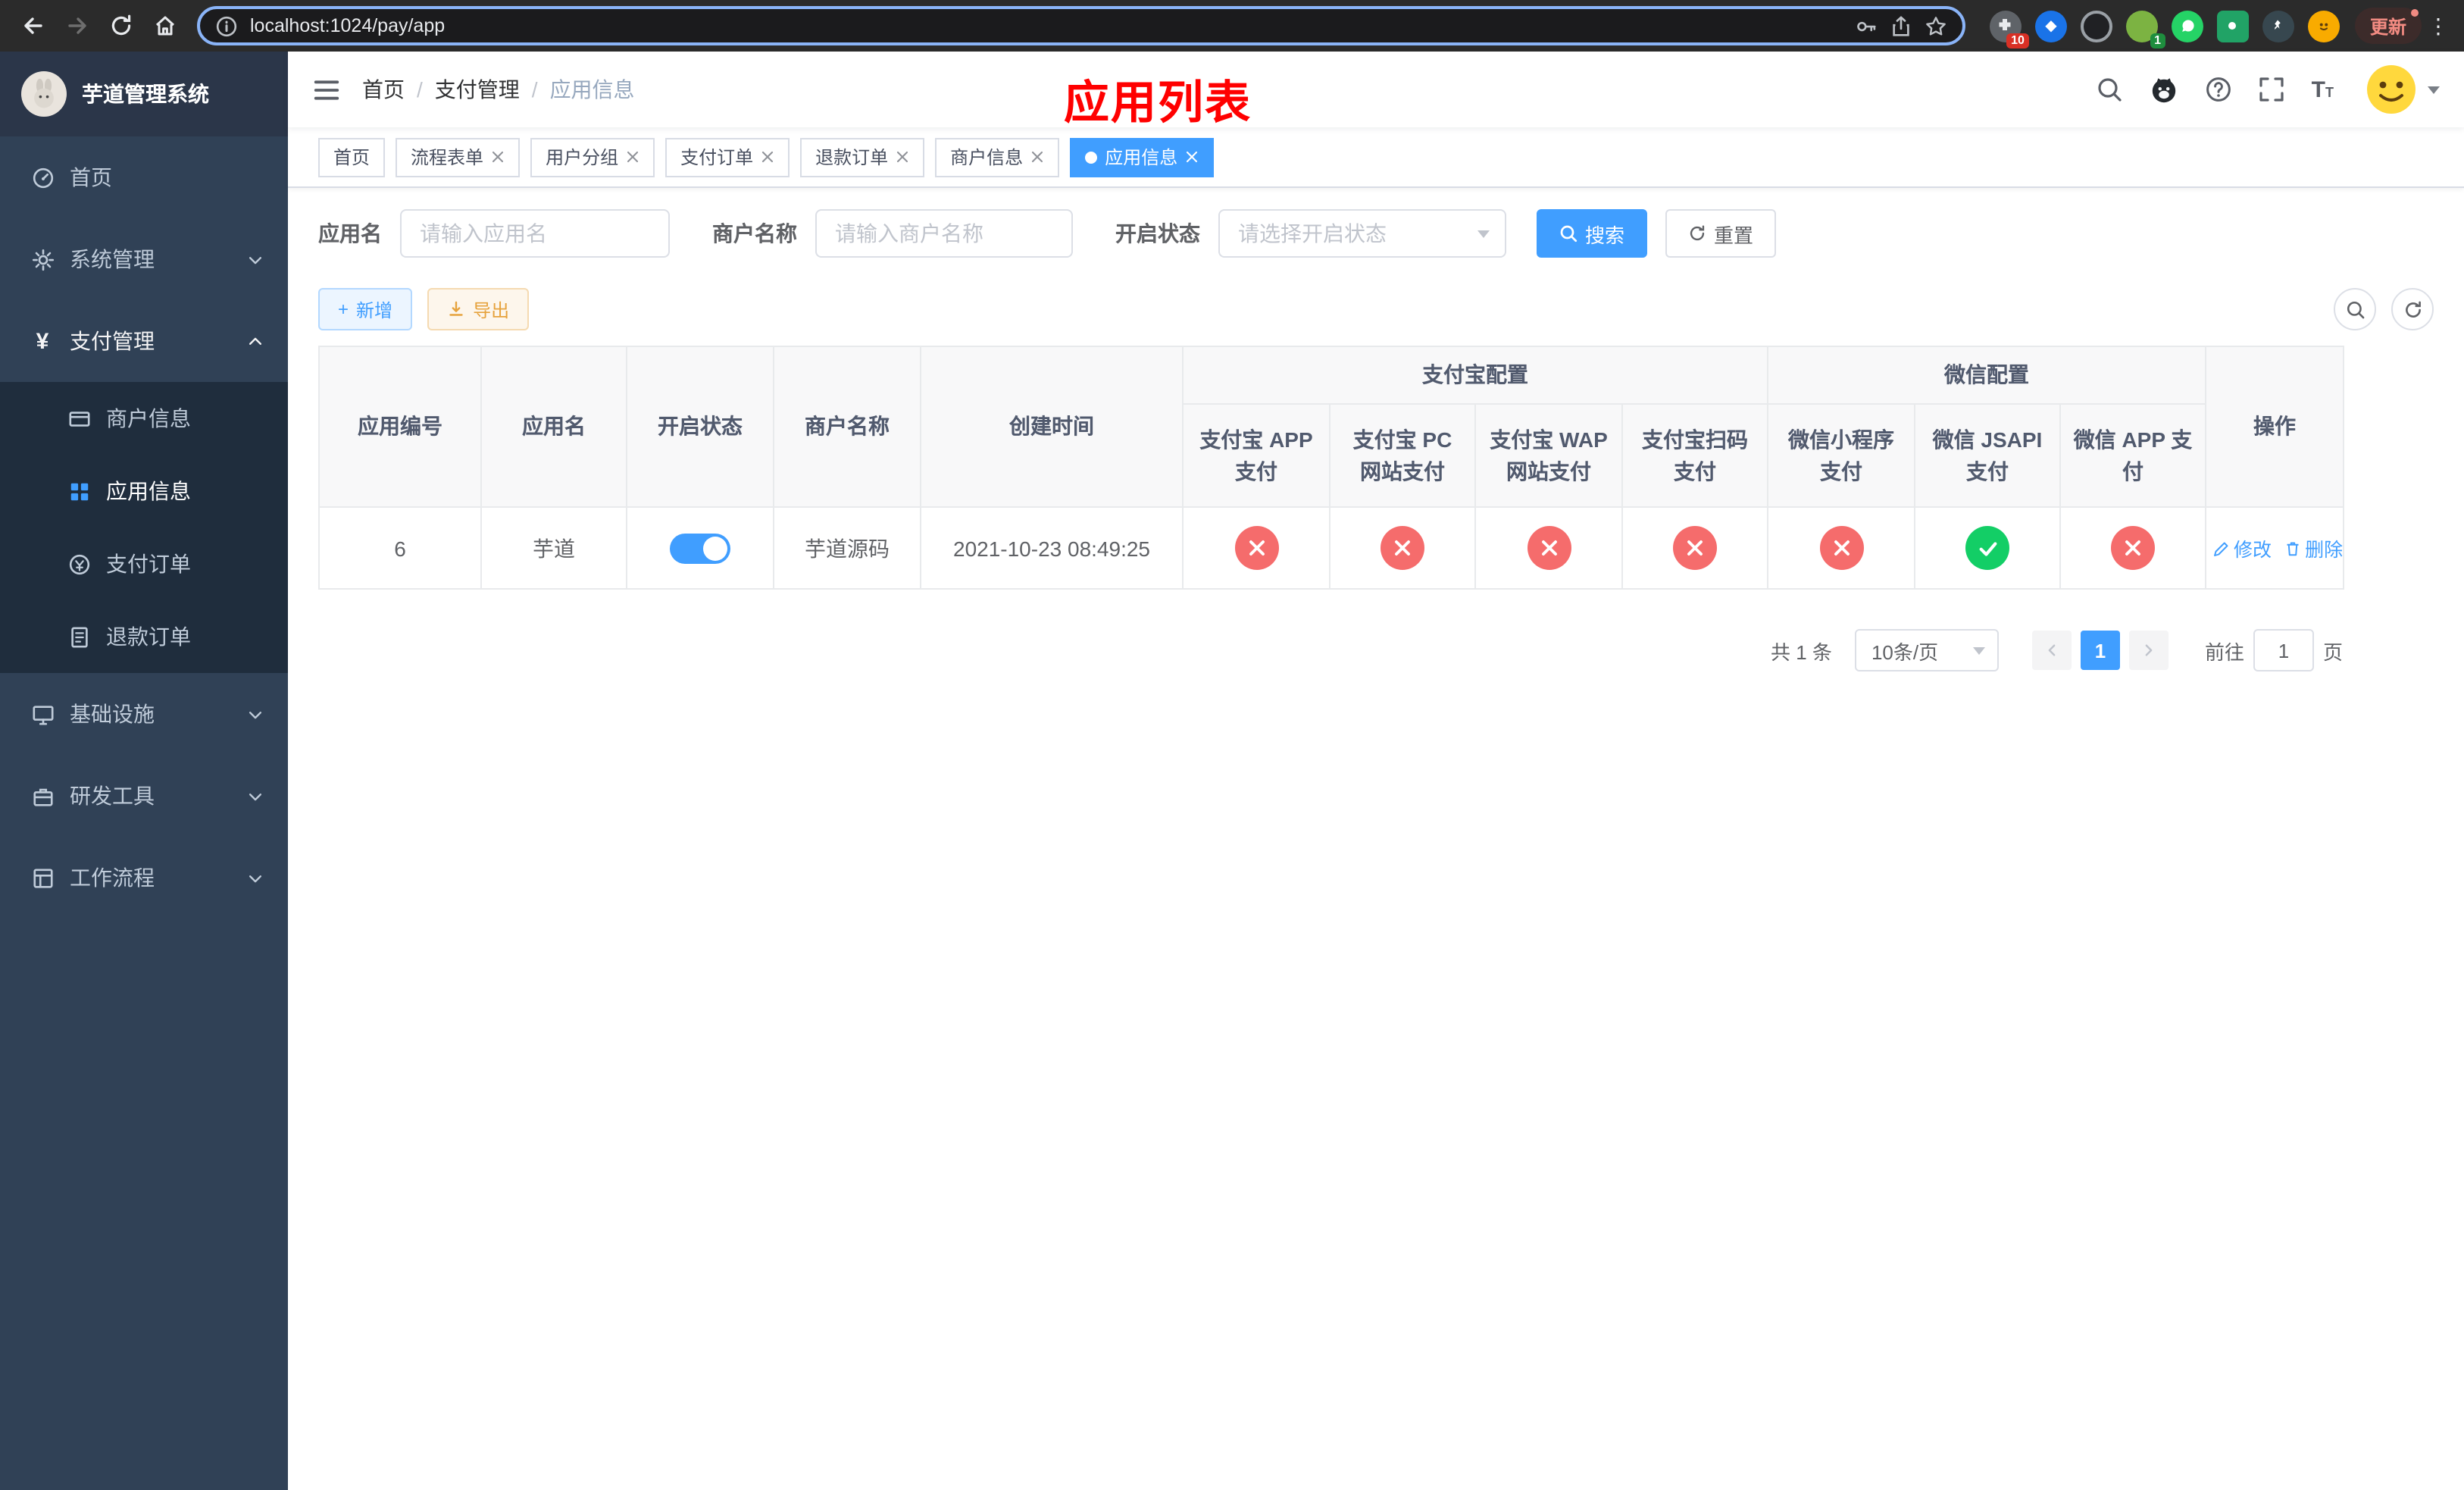 This screenshot has width=2464, height=1490. What do you see at coordinates (1256, 548) in the screenshot?
I see `alipay-app-status-icon` at bounding box center [1256, 548].